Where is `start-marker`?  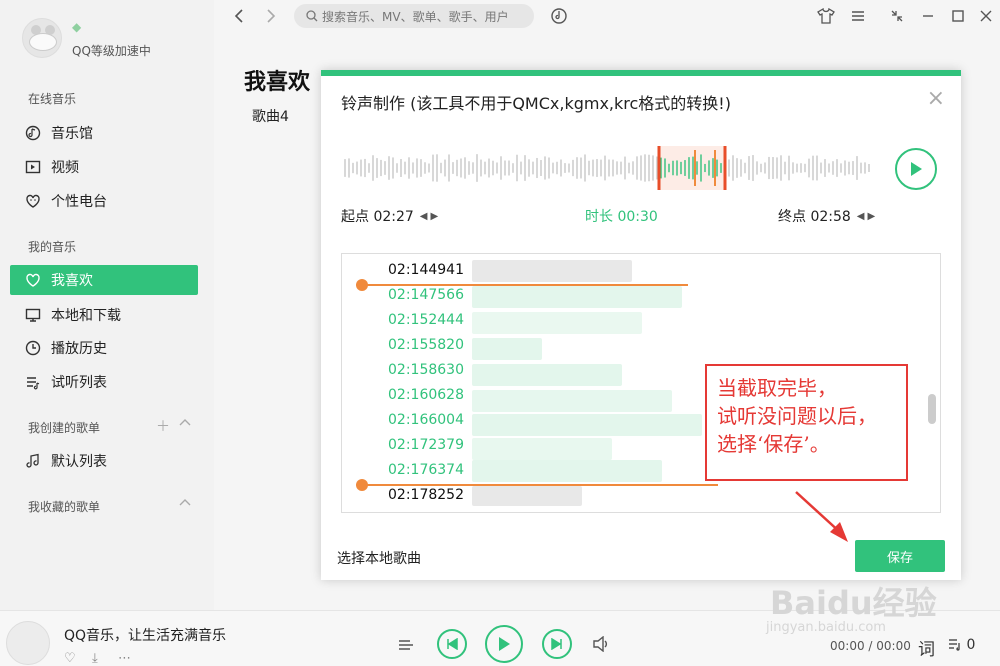 start-marker is located at coordinates (522, 285).